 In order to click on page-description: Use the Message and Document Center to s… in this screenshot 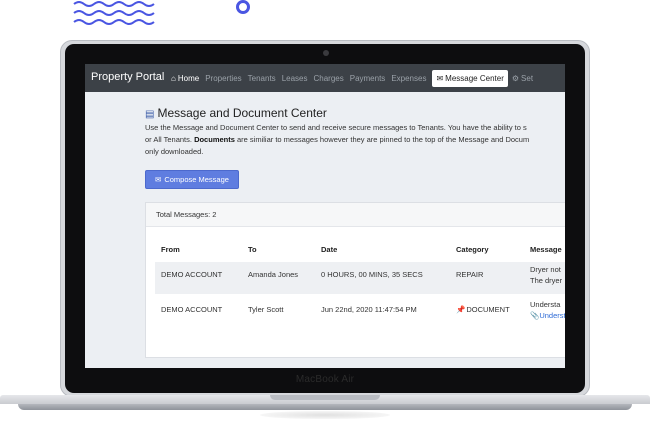, I will do `click(337, 139)`.